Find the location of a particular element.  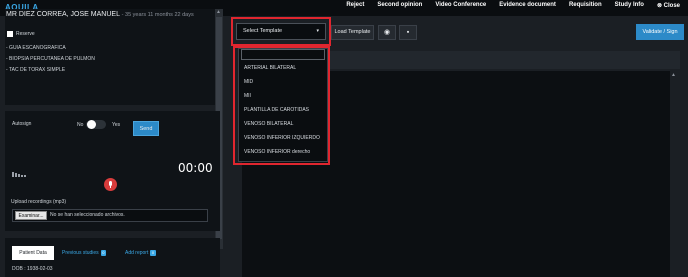

send-button: Send is located at coordinates (146, 128).